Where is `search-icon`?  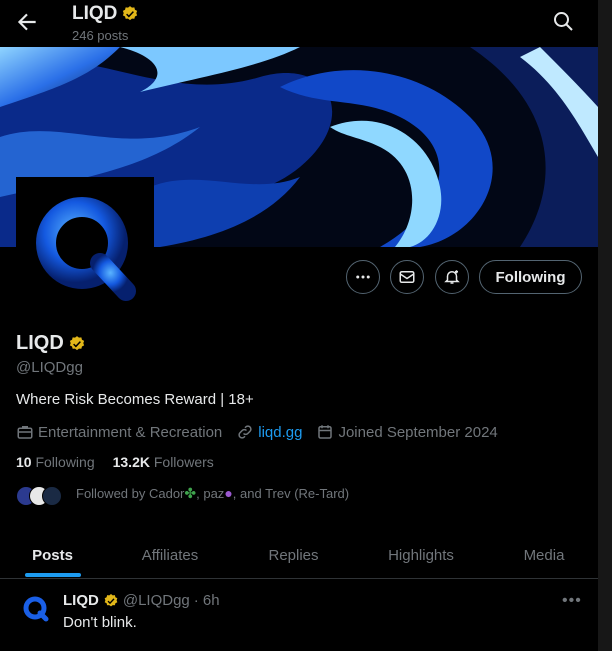 search-icon is located at coordinates (564, 22).